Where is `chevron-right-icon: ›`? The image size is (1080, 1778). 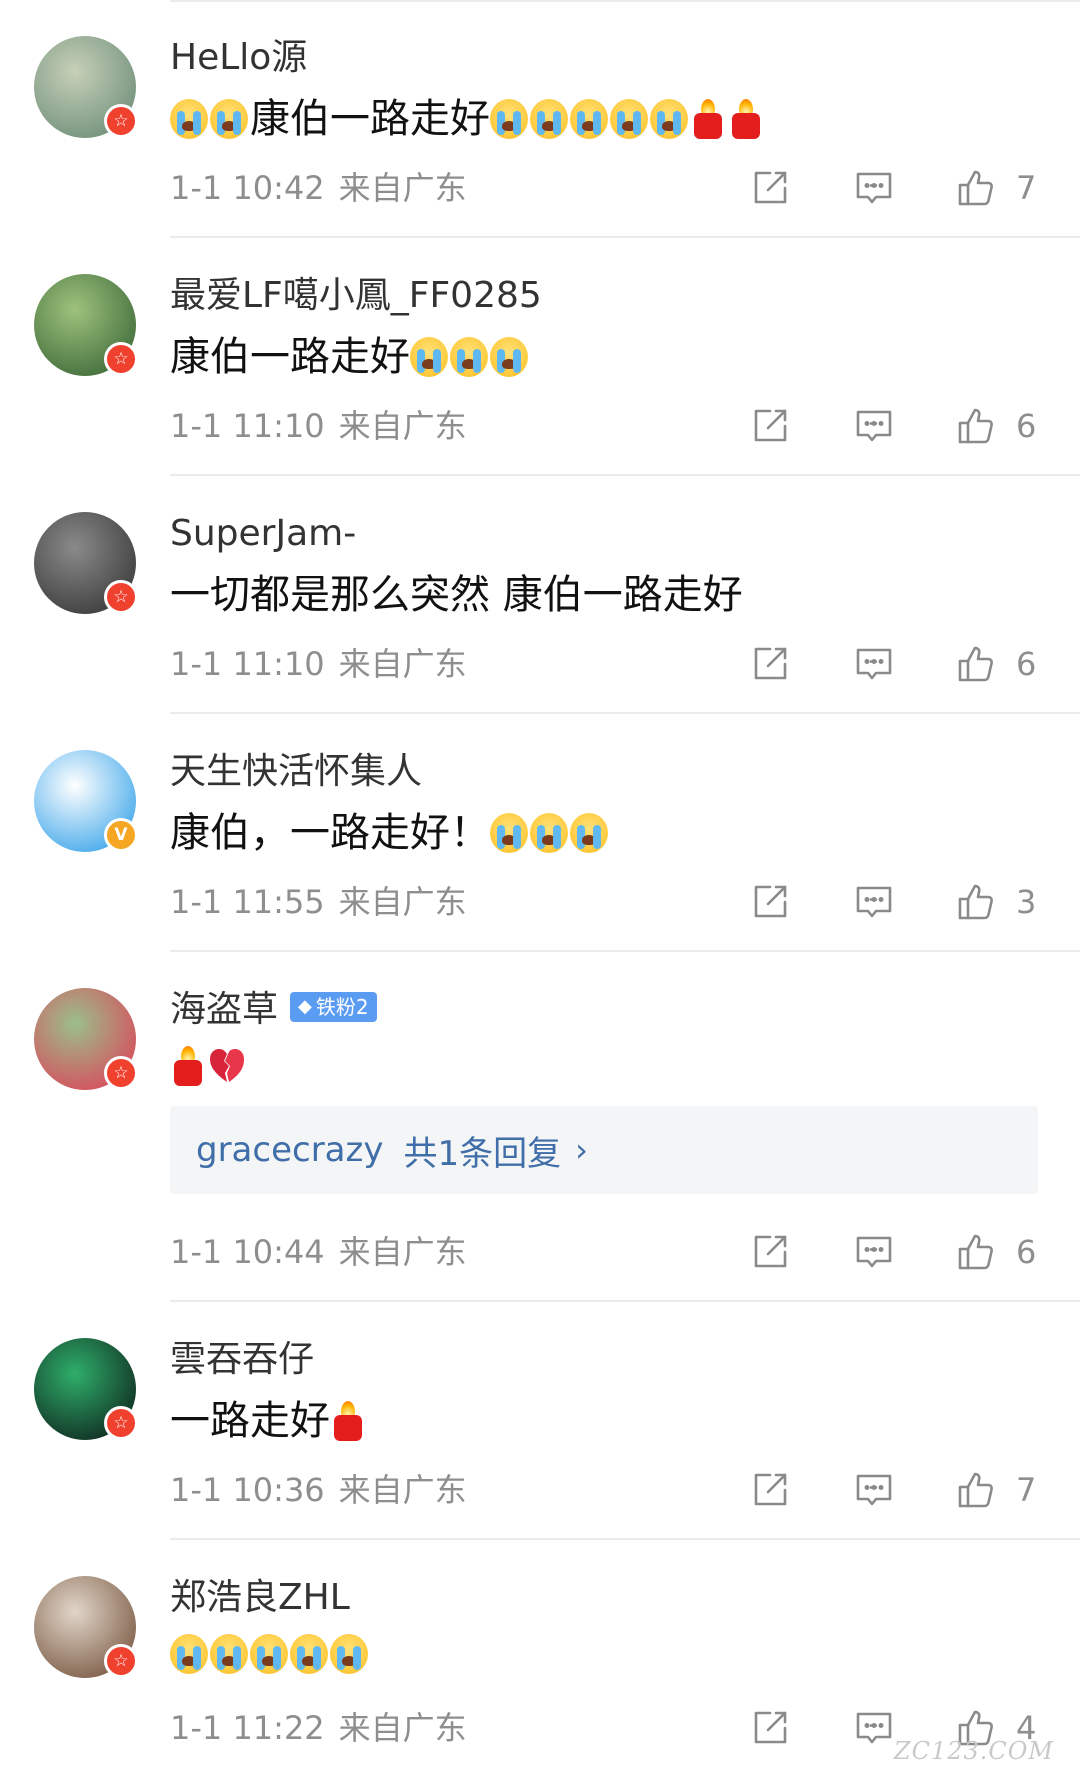 chevron-right-icon: › is located at coordinates (581, 1150).